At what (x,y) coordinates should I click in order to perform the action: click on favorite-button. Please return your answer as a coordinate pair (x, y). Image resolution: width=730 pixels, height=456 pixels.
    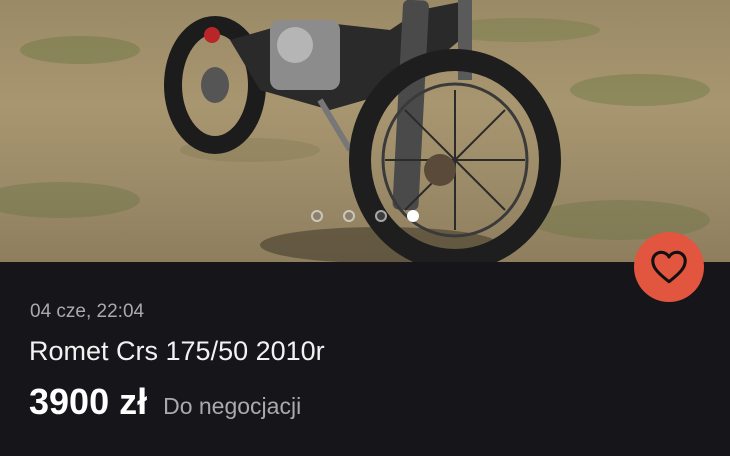
    Looking at the image, I should click on (669, 267).